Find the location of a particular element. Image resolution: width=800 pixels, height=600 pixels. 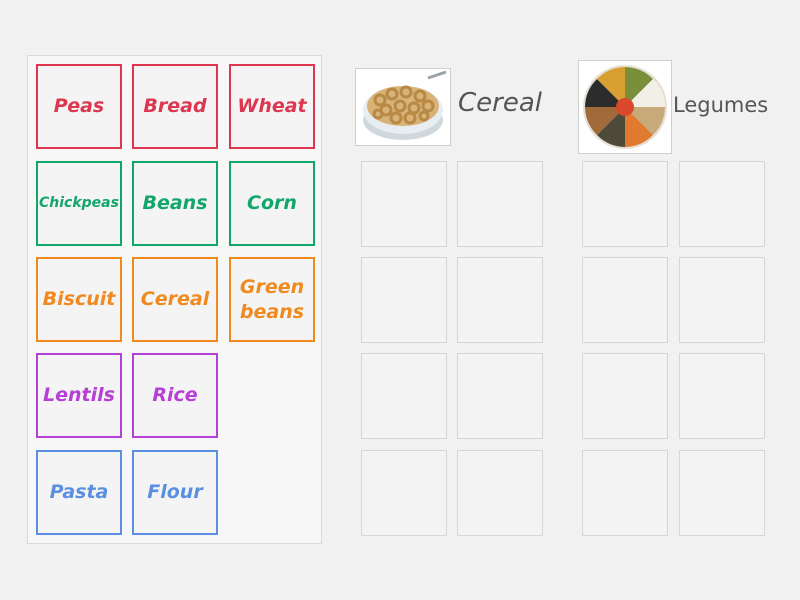

item-label: Lentils is located at coordinates (79, 395).